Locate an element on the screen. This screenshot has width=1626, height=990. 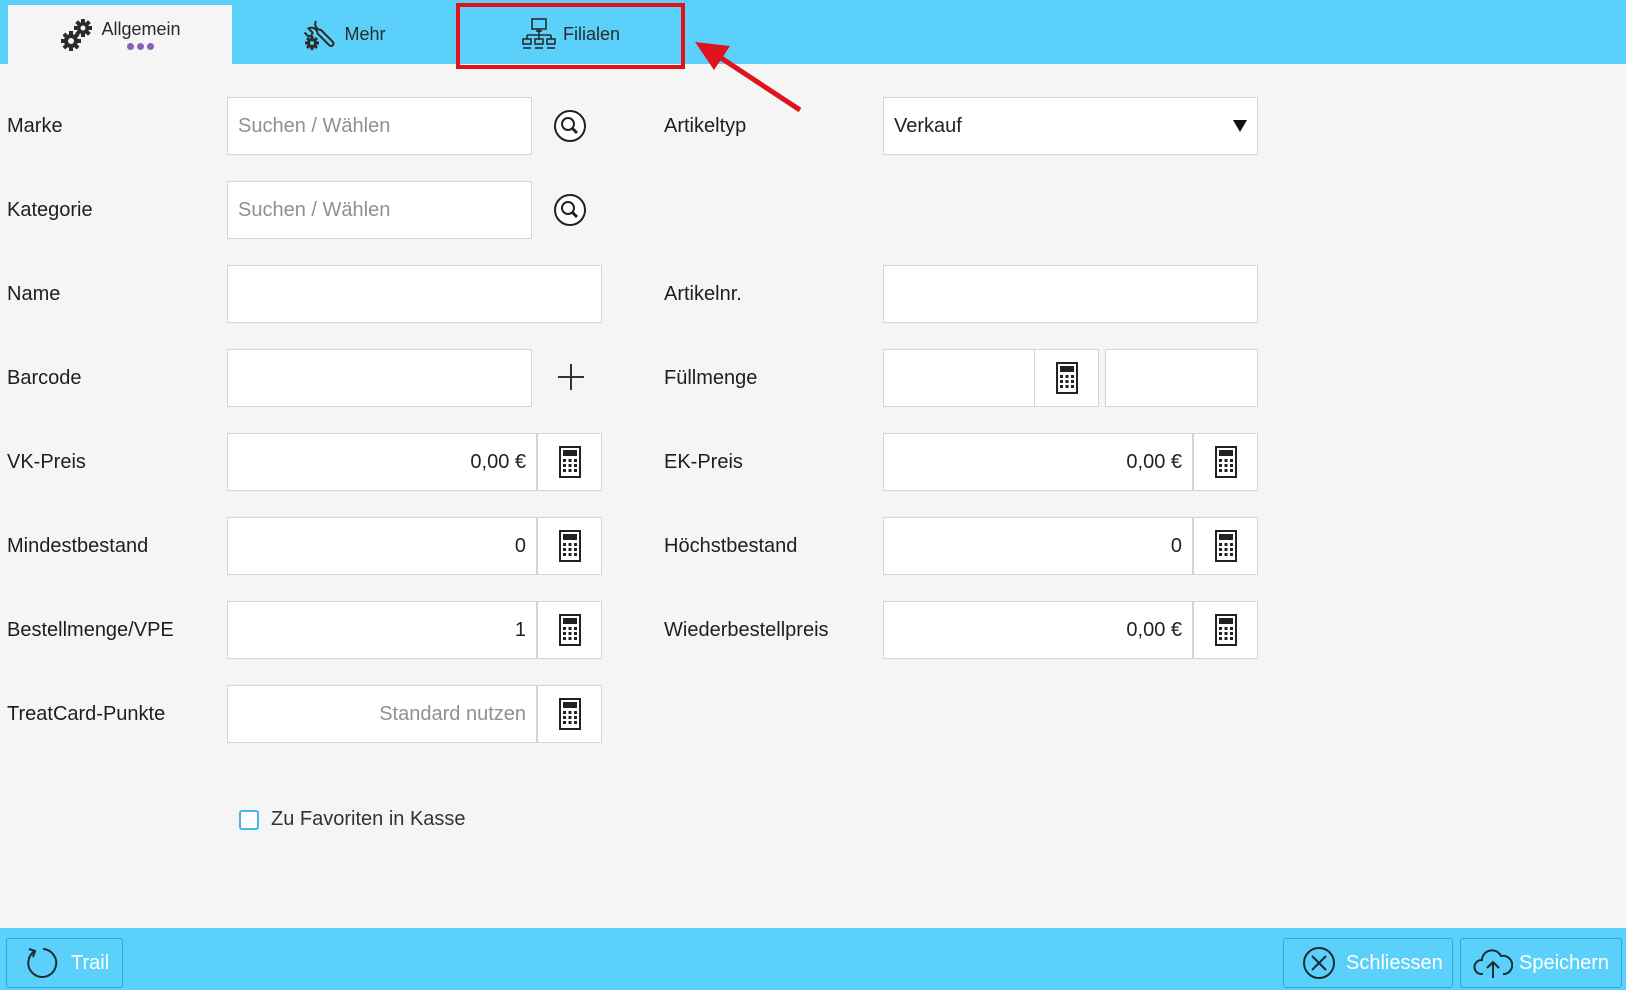
artikeltyp-label: Artikeltyp is located at coordinates (705, 126).